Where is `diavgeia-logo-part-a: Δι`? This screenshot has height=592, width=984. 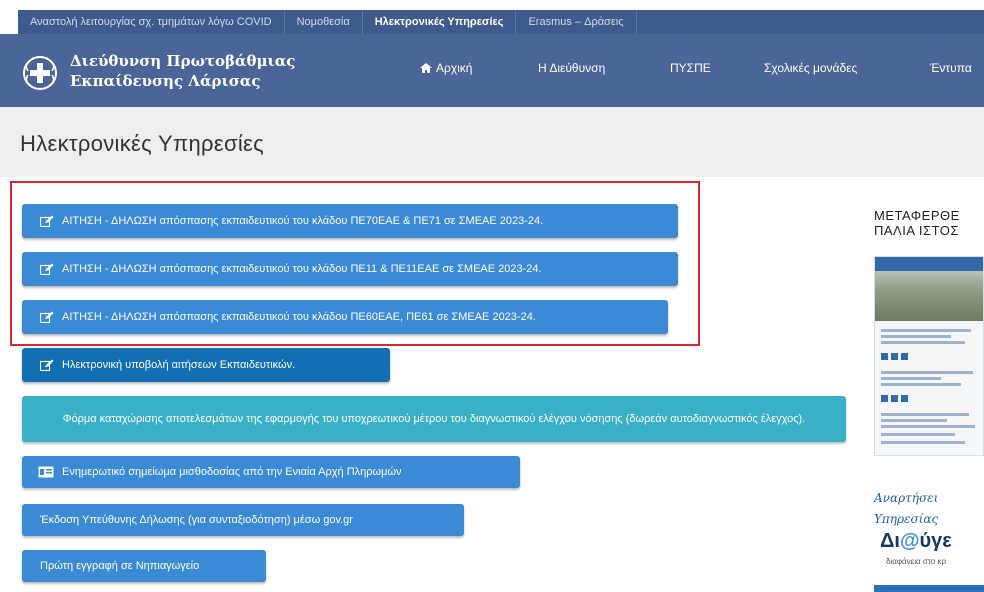
diavgeia-logo-part-a: Δι is located at coordinates (890, 541).